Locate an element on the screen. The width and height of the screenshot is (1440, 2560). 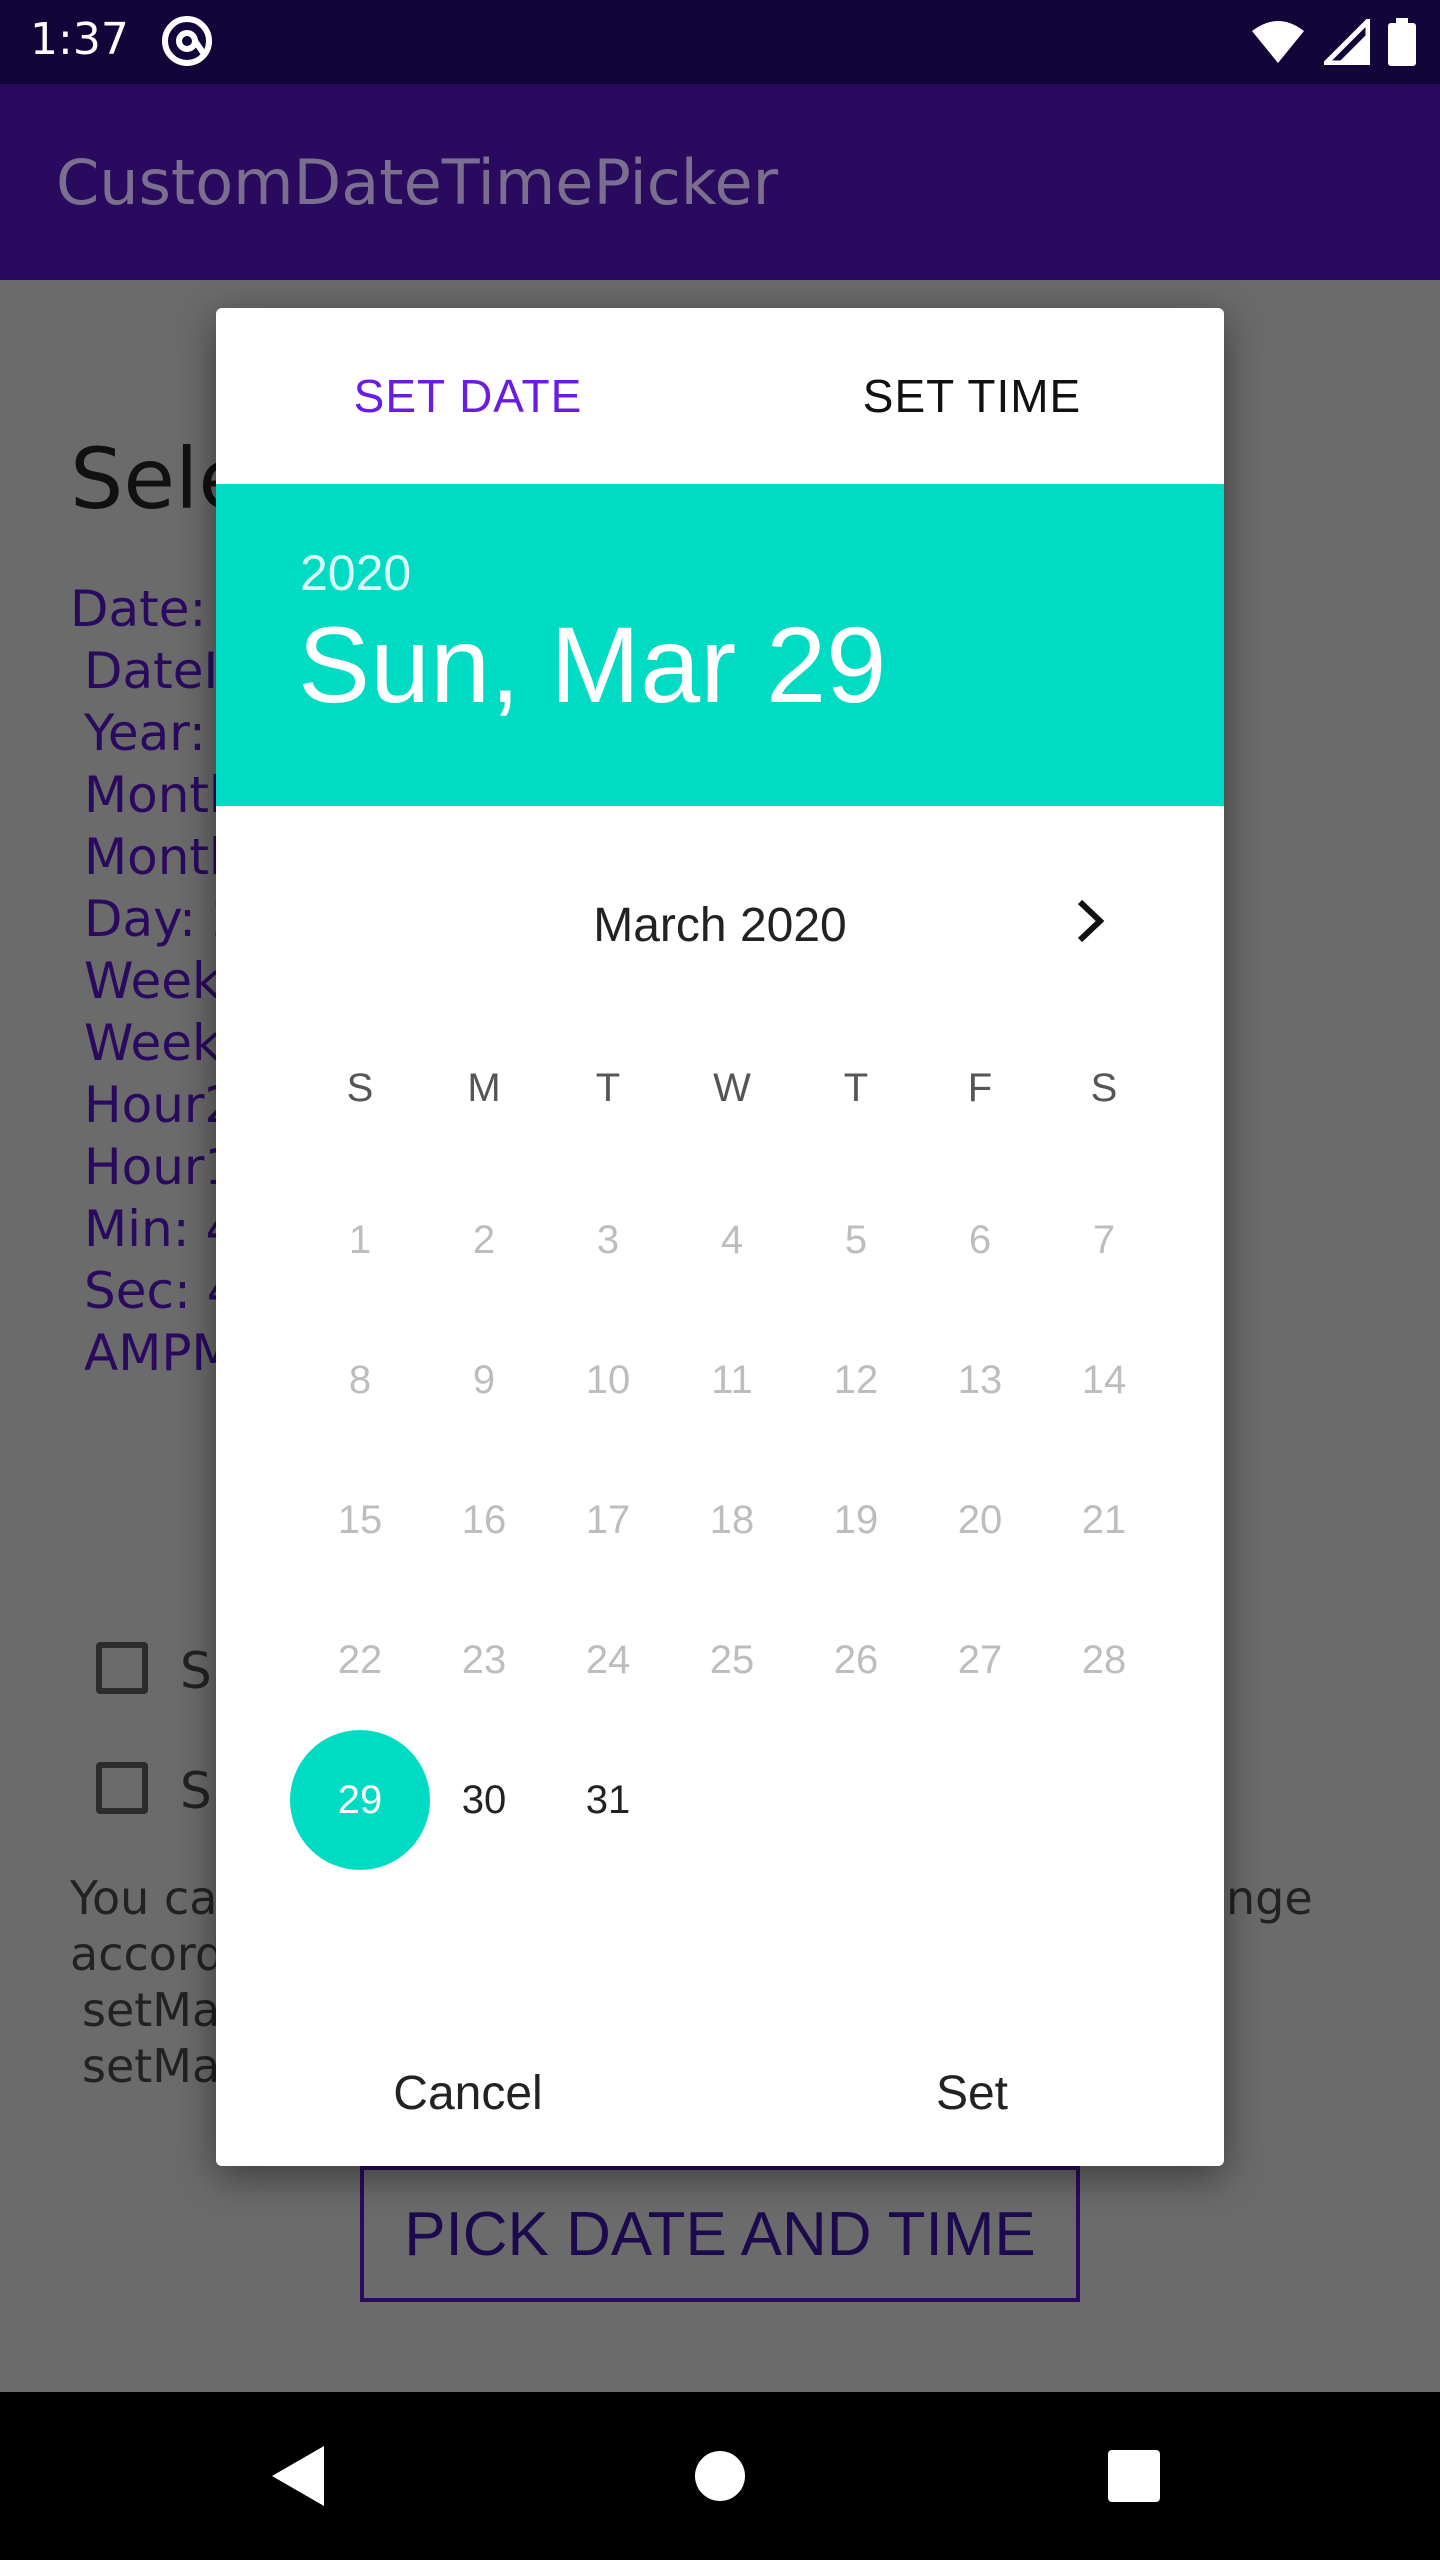
calendar-day: 9 is located at coordinates (484, 1379).